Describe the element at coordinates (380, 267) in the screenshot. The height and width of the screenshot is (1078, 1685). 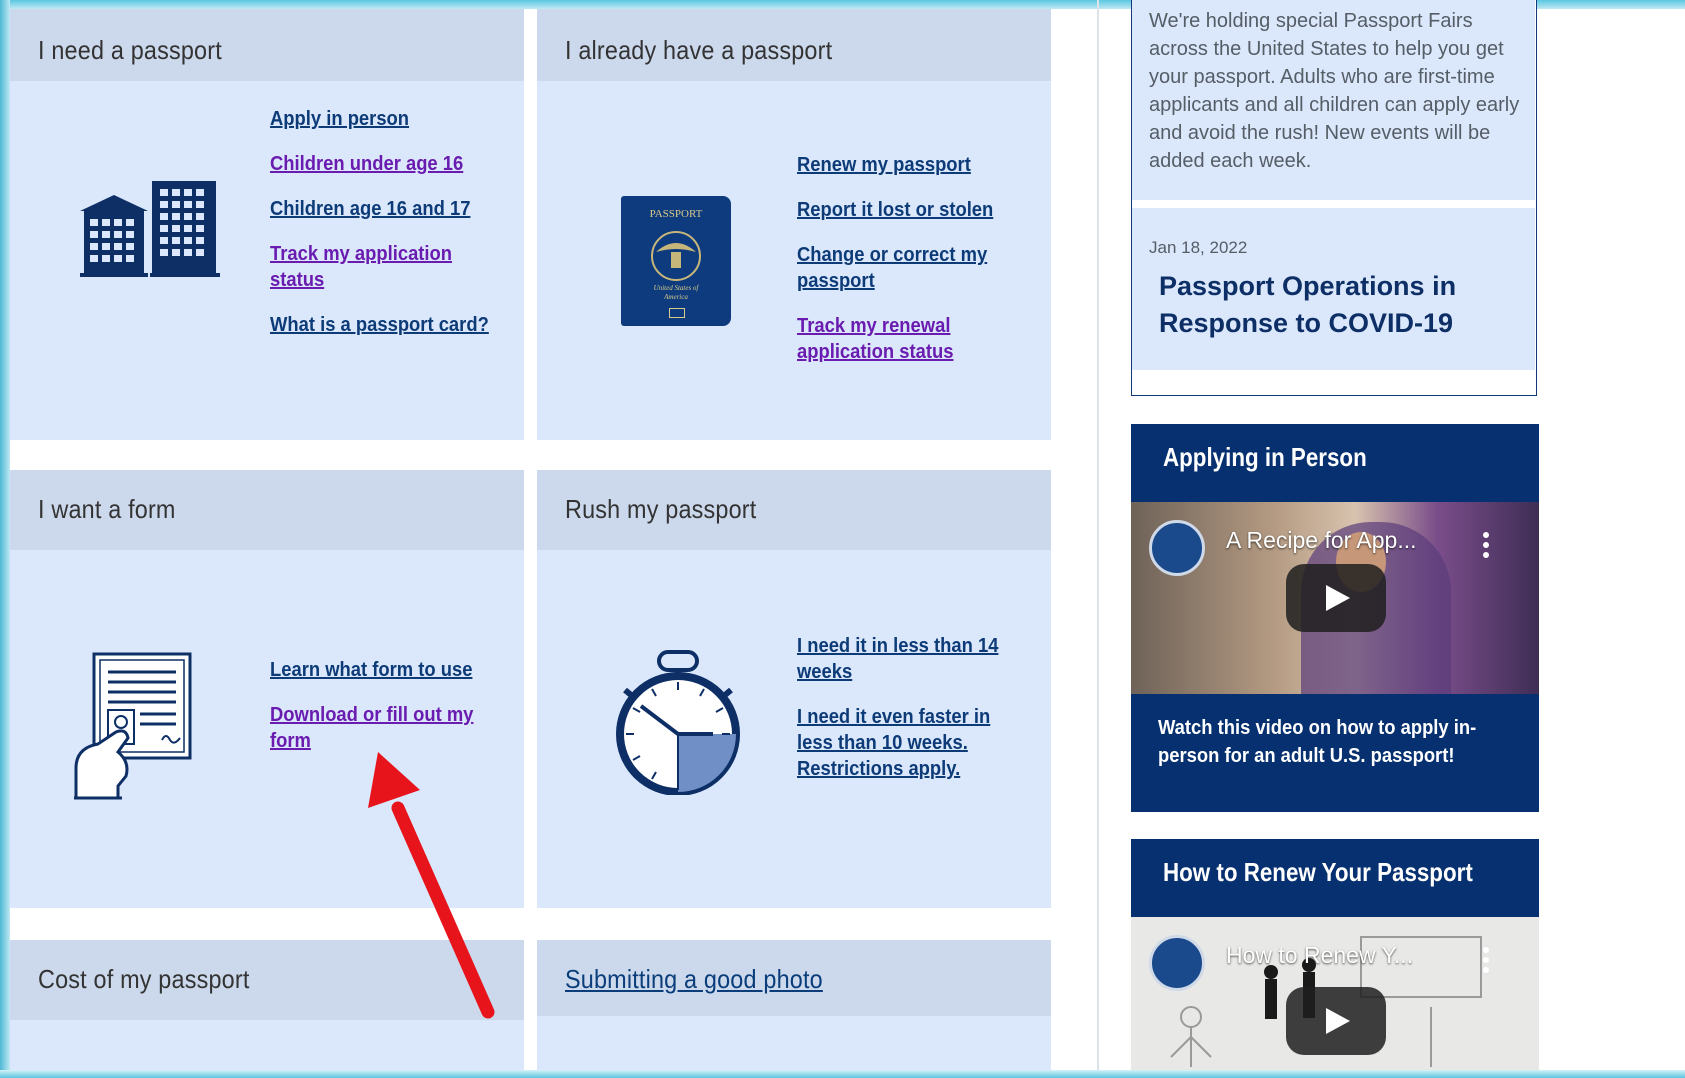
I see `link-track-application: Track my application status` at that location.